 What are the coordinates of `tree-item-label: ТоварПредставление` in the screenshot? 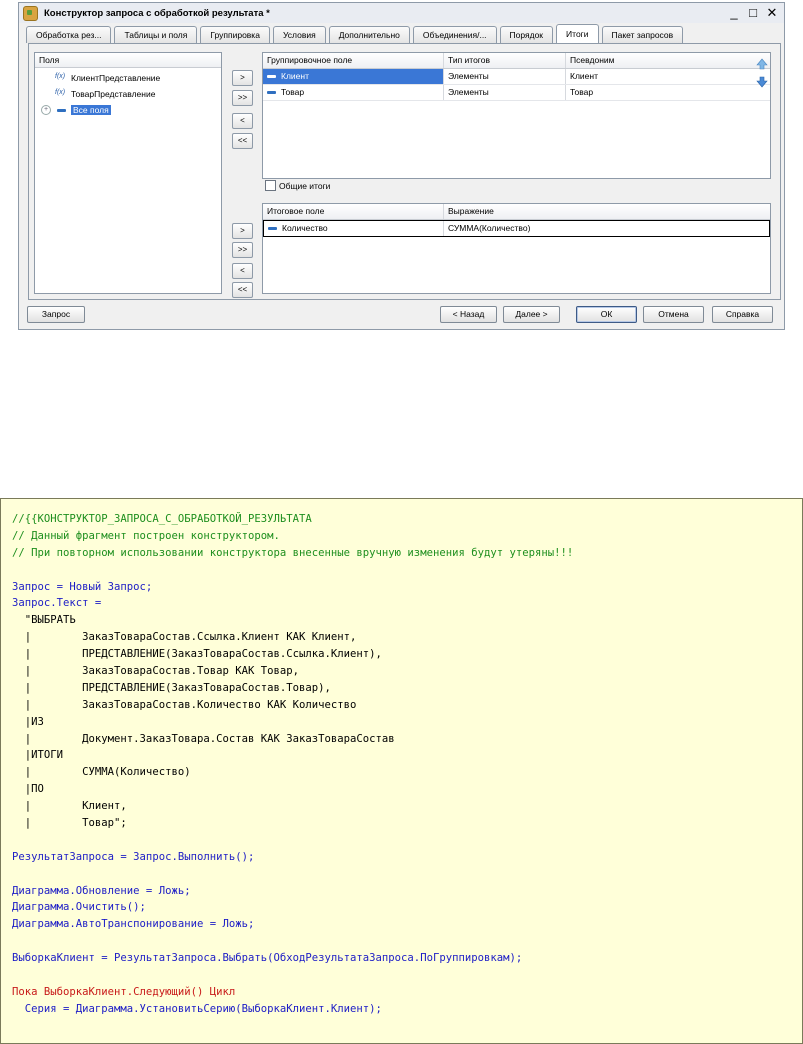 It's located at (113, 94).